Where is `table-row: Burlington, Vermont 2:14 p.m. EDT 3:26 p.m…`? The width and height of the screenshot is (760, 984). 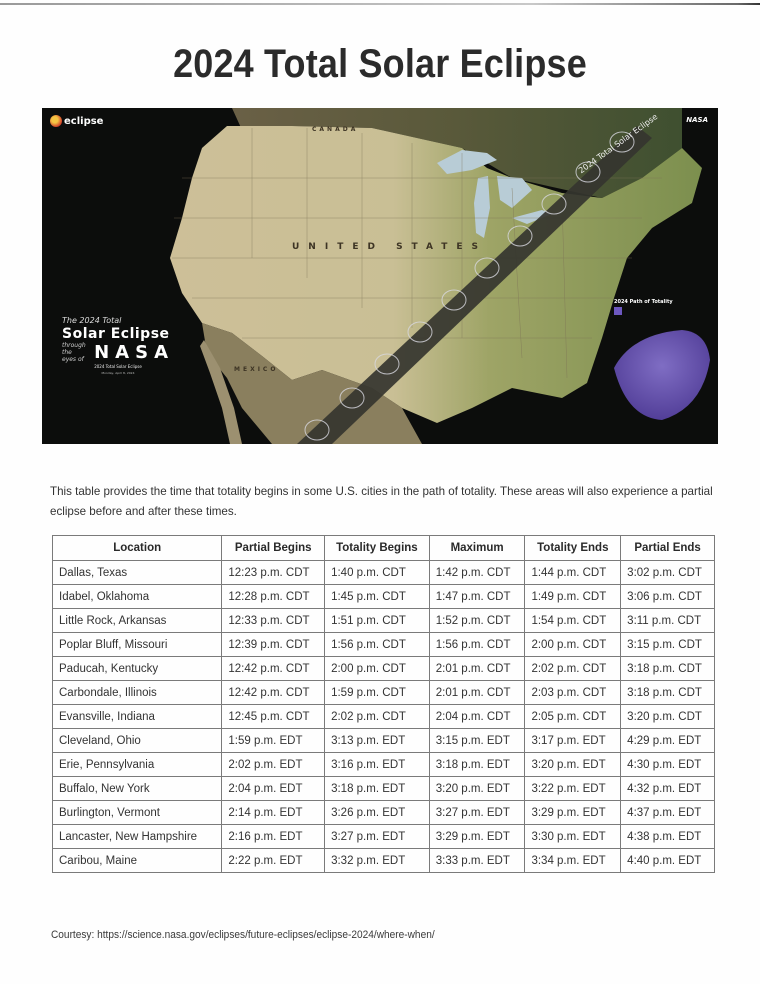 table-row: Burlington, Vermont 2:14 p.m. EDT 3:26 p.m… is located at coordinates (383, 812).